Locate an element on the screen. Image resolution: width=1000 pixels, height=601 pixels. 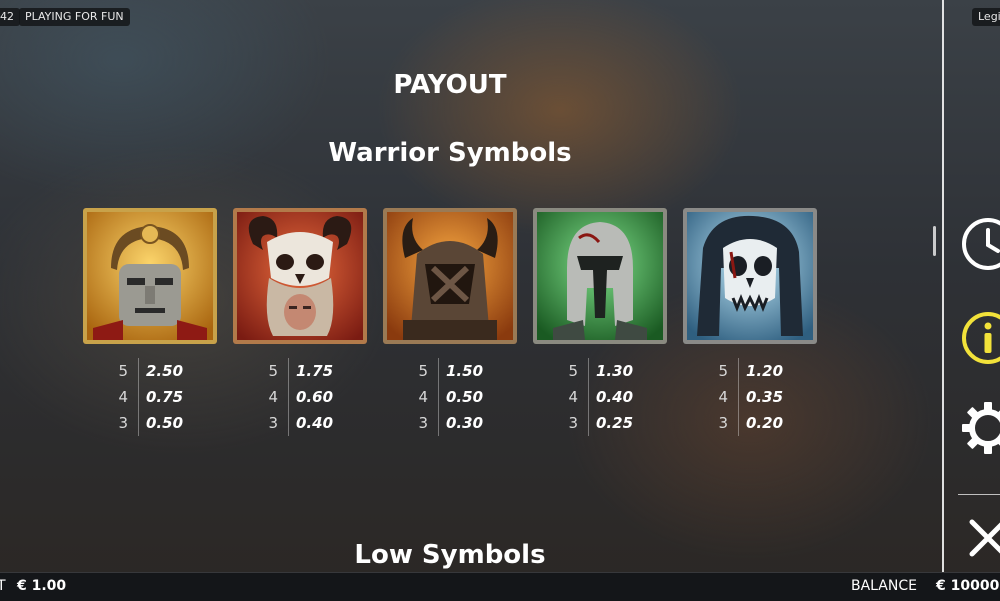
payout-row: 4 0.60 is located at coordinates (290, 397).